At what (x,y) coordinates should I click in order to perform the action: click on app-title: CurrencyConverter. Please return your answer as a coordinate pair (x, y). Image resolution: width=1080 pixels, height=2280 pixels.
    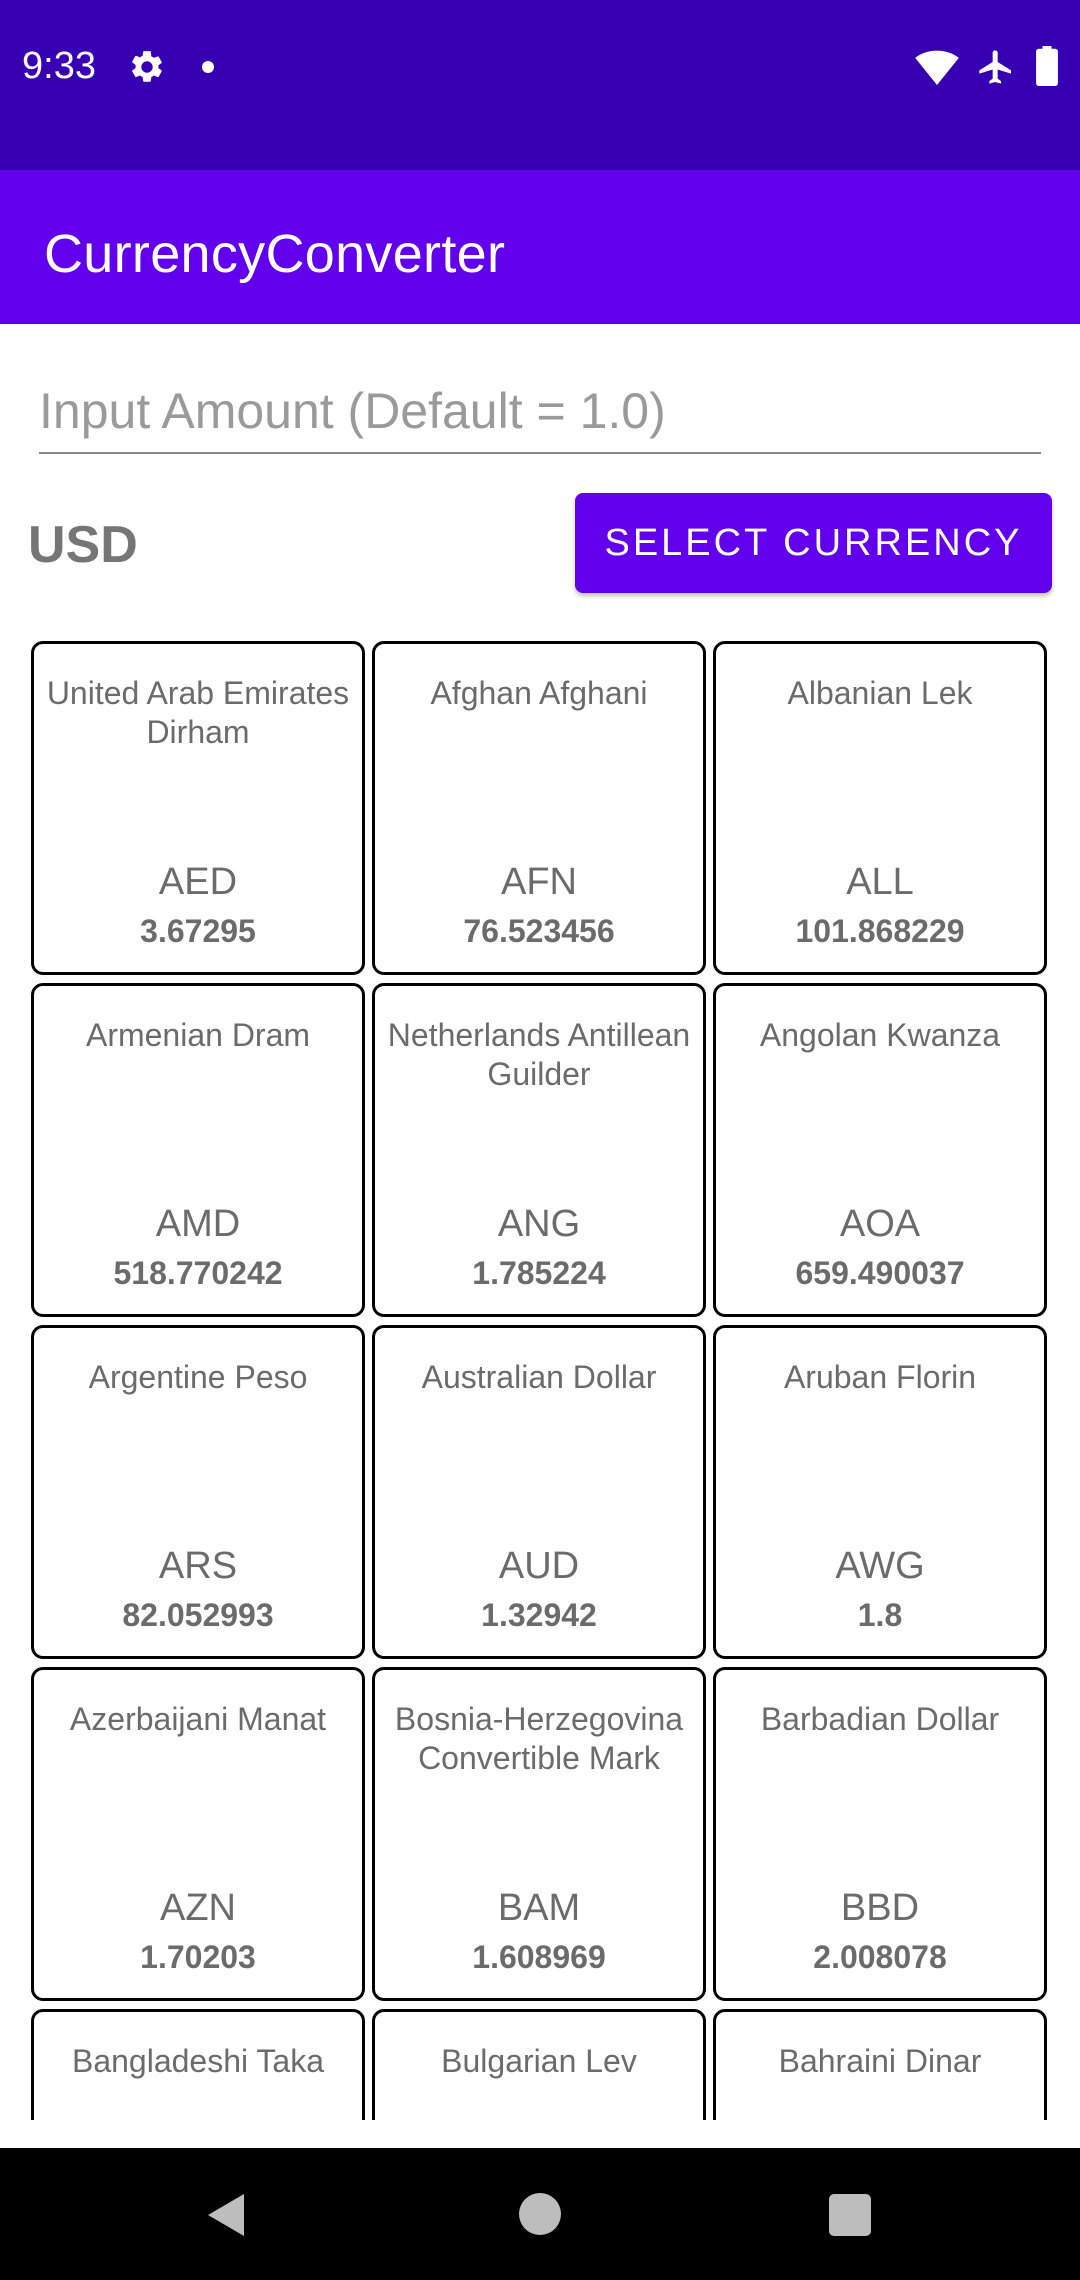
    Looking at the image, I should click on (275, 254).